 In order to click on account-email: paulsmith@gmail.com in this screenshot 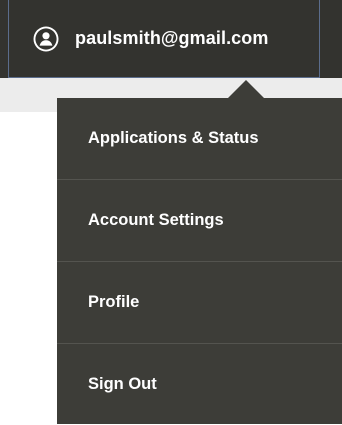, I will do `click(172, 38)`.